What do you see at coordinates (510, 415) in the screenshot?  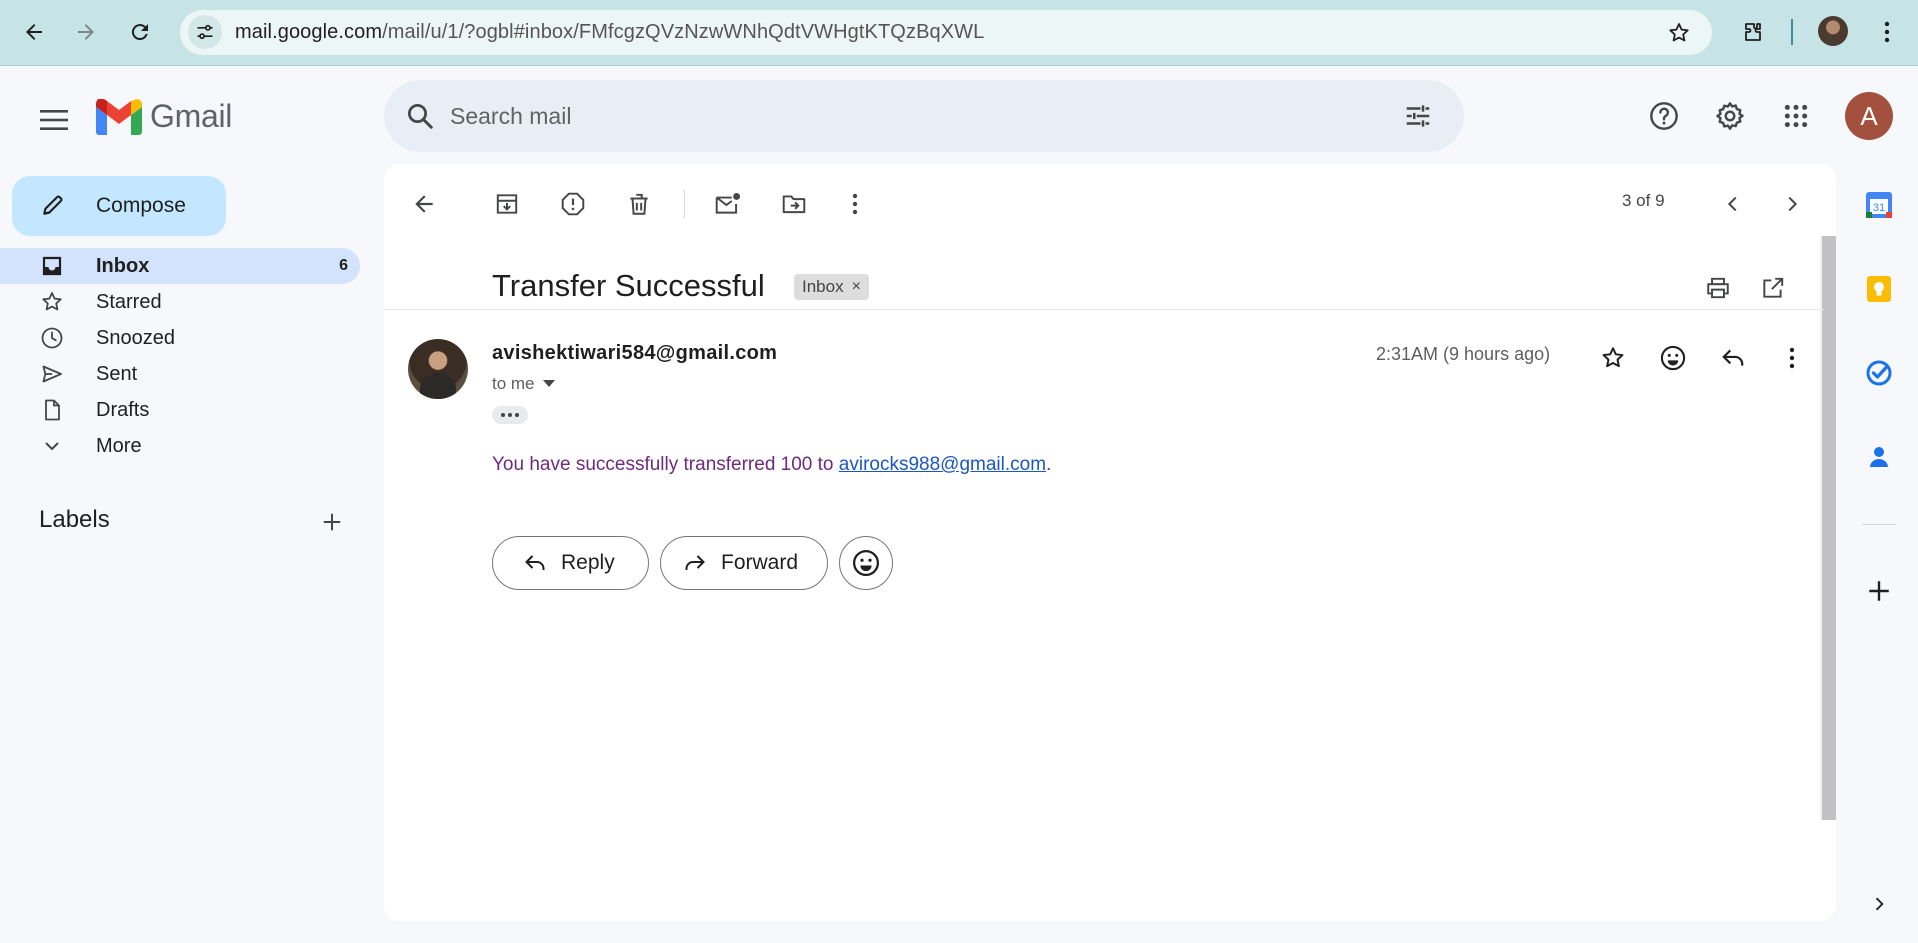 I see `show-trimmed-content-button` at bounding box center [510, 415].